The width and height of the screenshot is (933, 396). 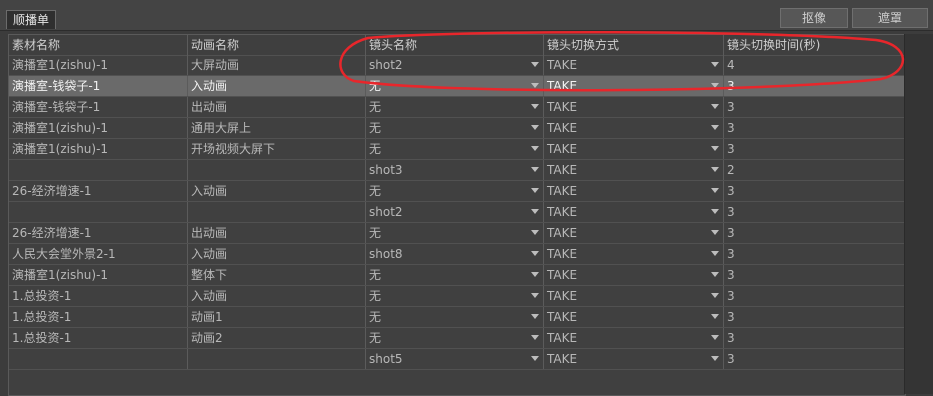 I want to click on switch-time-cell: 2, so click(x=814, y=170).